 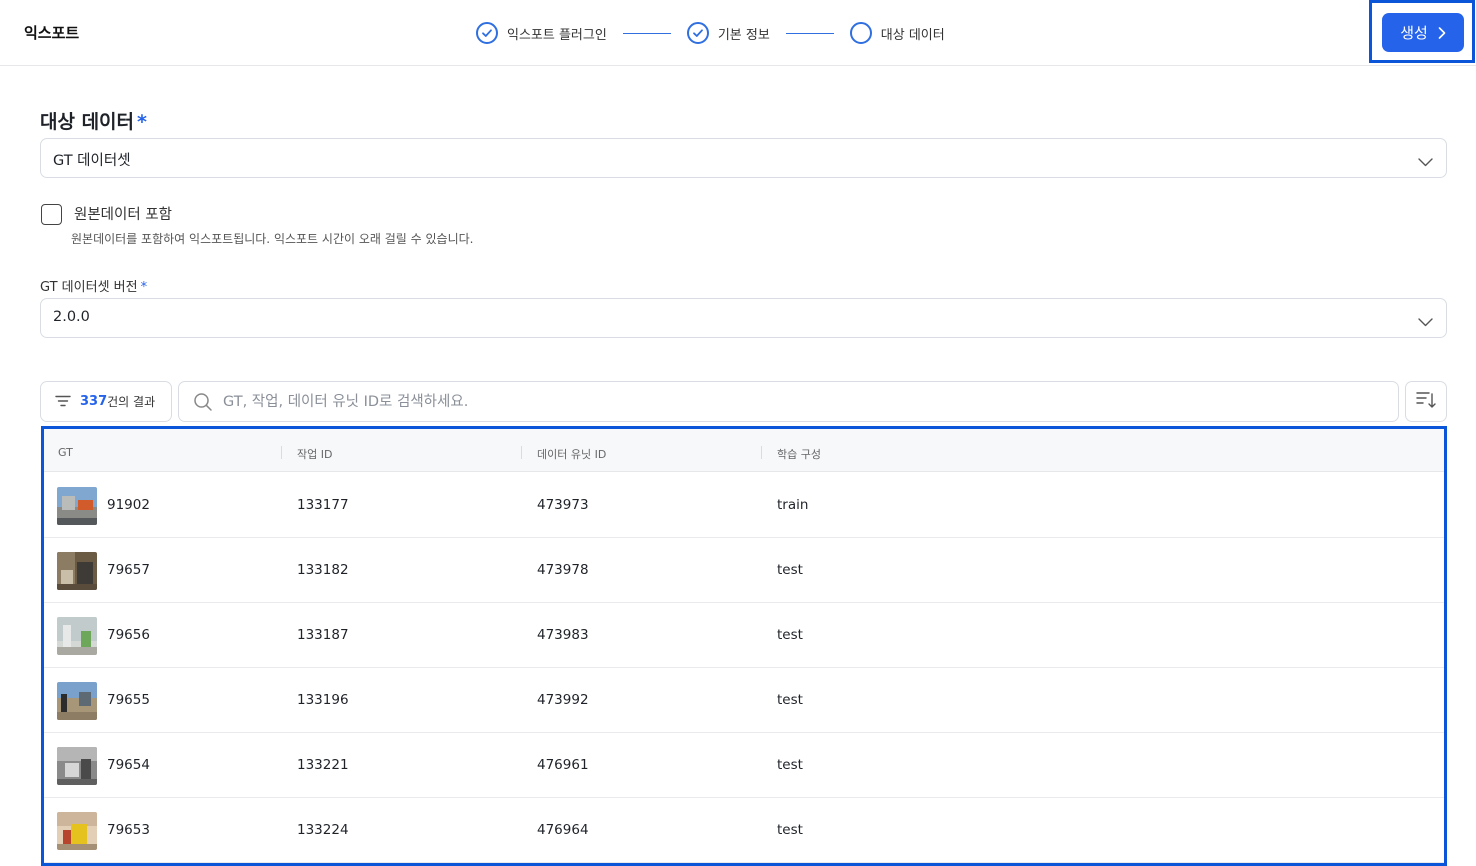 What do you see at coordinates (94, 287) in the screenshot?
I see `version-label: GT 데이터셋 버전 *` at bounding box center [94, 287].